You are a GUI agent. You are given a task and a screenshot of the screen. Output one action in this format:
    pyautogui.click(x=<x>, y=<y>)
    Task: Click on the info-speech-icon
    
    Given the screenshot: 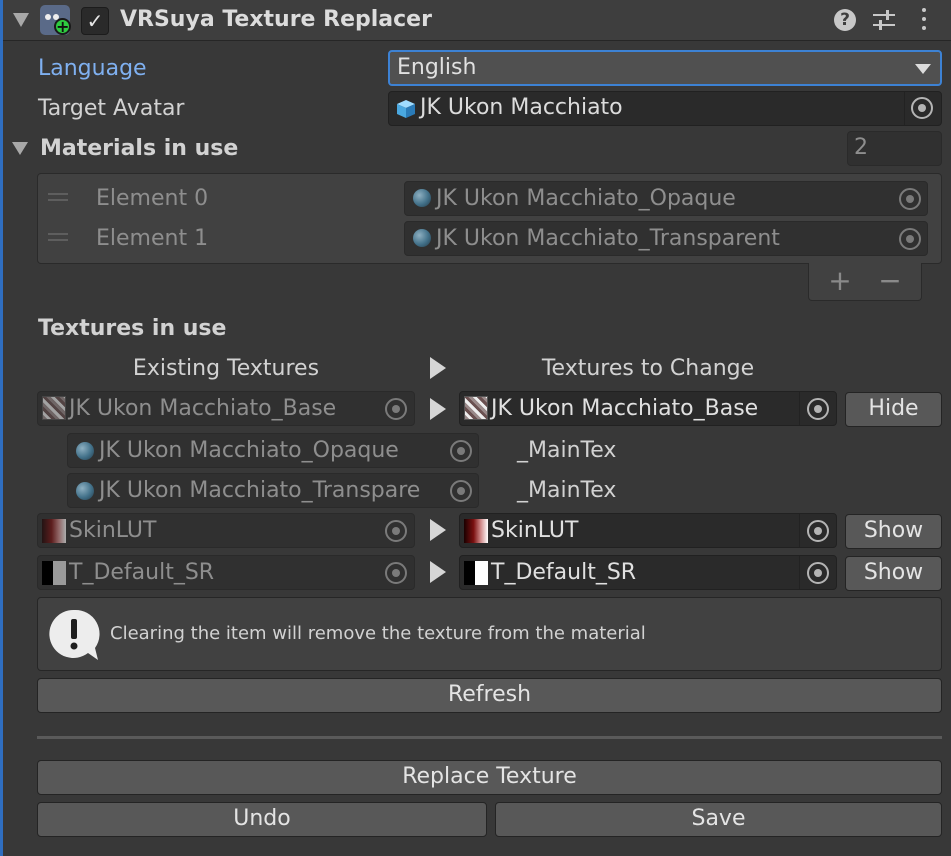 What is the action you would take?
    pyautogui.click(x=74, y=634)
    